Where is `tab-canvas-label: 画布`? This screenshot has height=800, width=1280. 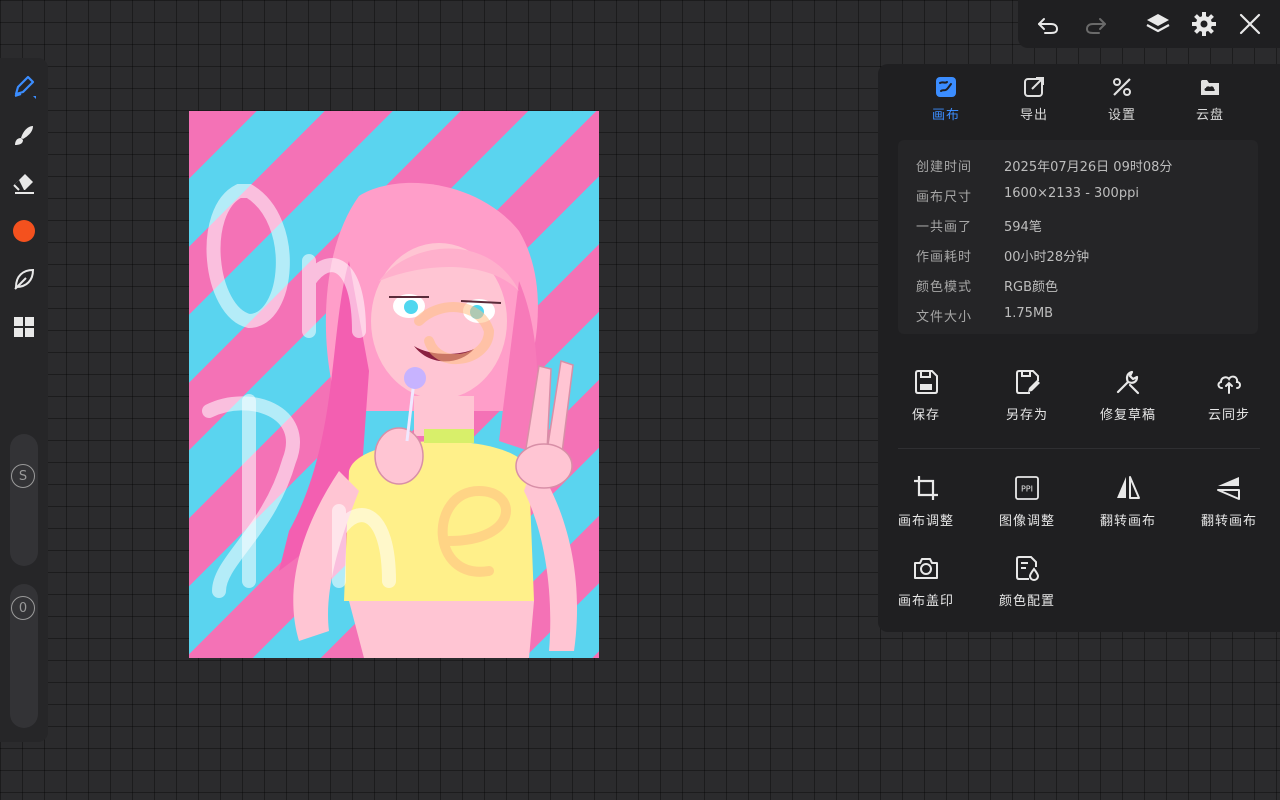
tab-canvas-label: 画布 is located at coordinates (945, 115).